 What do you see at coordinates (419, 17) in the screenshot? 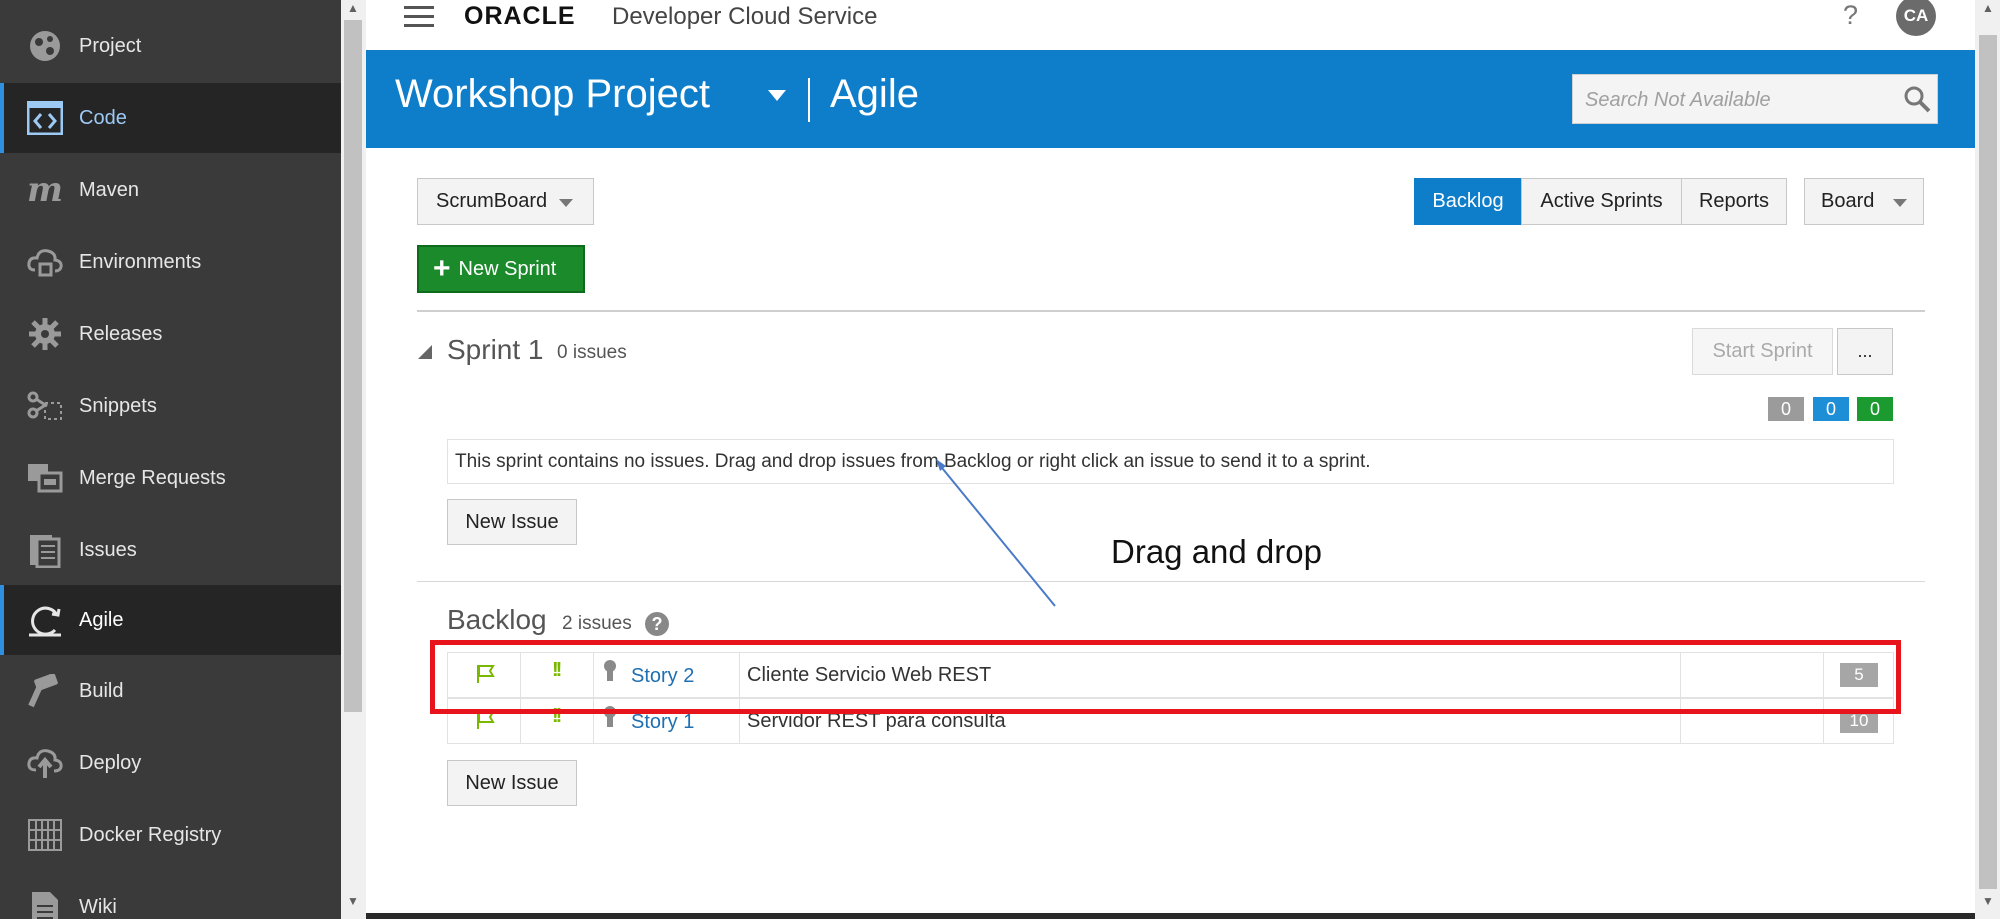
I see `hamburger-menu-icon` at bounding box center [419, 17].